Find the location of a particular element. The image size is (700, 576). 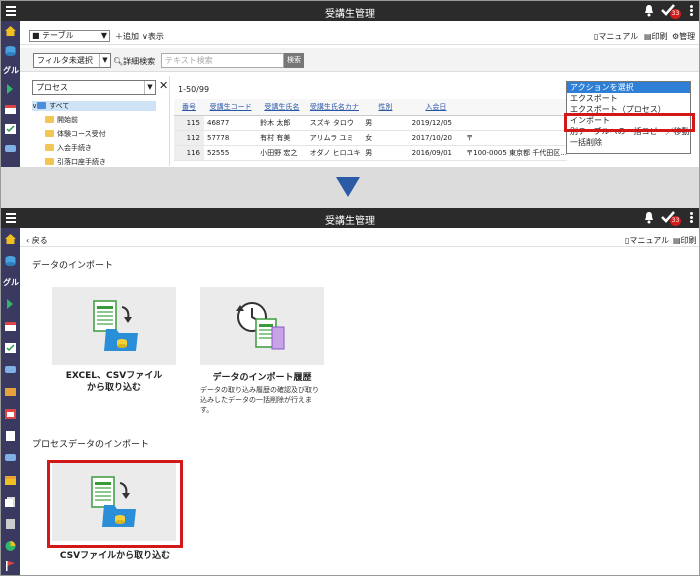

files-icon is located at coordinates (10, 502).